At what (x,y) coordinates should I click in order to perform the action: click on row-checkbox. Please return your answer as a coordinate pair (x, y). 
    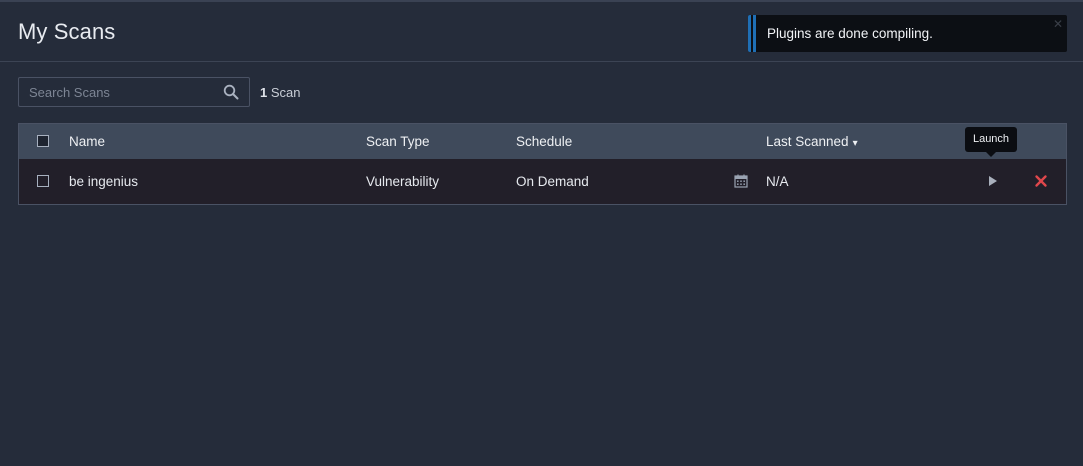
    Looking at the image, I should click on (43, 181).